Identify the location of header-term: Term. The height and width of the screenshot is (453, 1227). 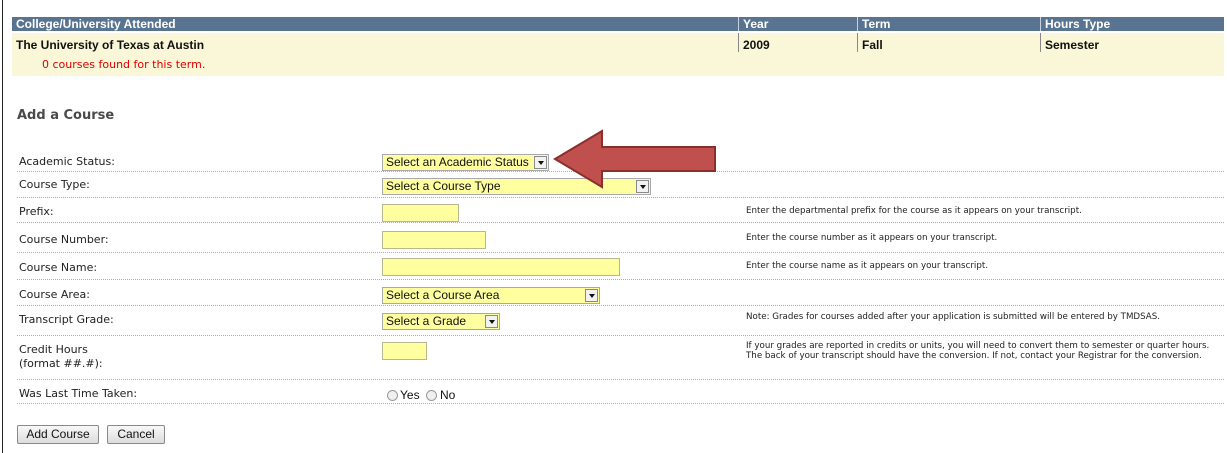
(876, 24).